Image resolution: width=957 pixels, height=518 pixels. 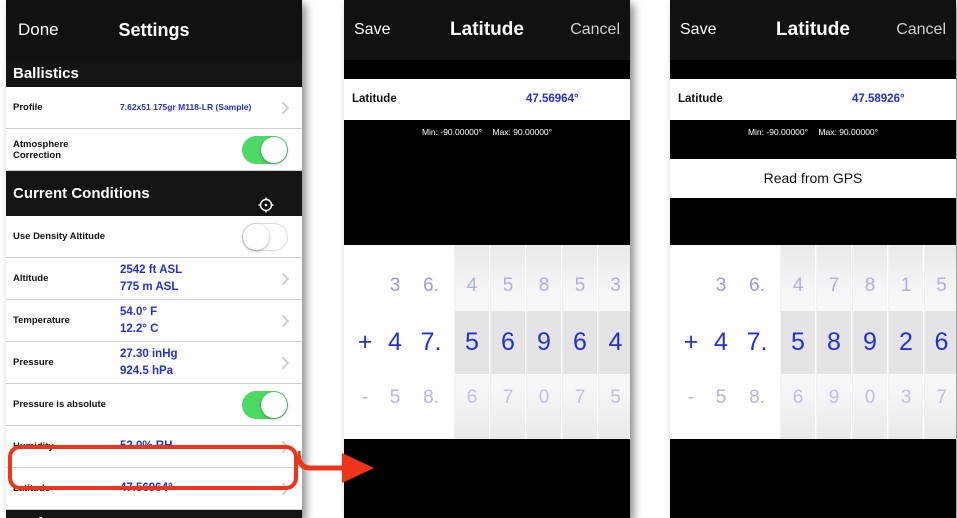 What do you see at coordinates (757, 285) in the screenshot?
I see `adjacent-digit: 6.` at bounding box center [757, 285].